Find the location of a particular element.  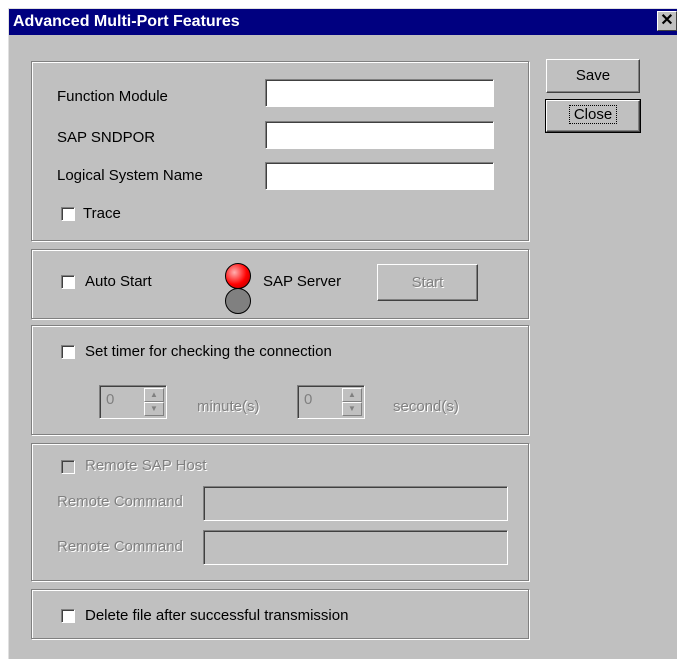

minutes-label: minute(s) is located at coordinates (228, 406).